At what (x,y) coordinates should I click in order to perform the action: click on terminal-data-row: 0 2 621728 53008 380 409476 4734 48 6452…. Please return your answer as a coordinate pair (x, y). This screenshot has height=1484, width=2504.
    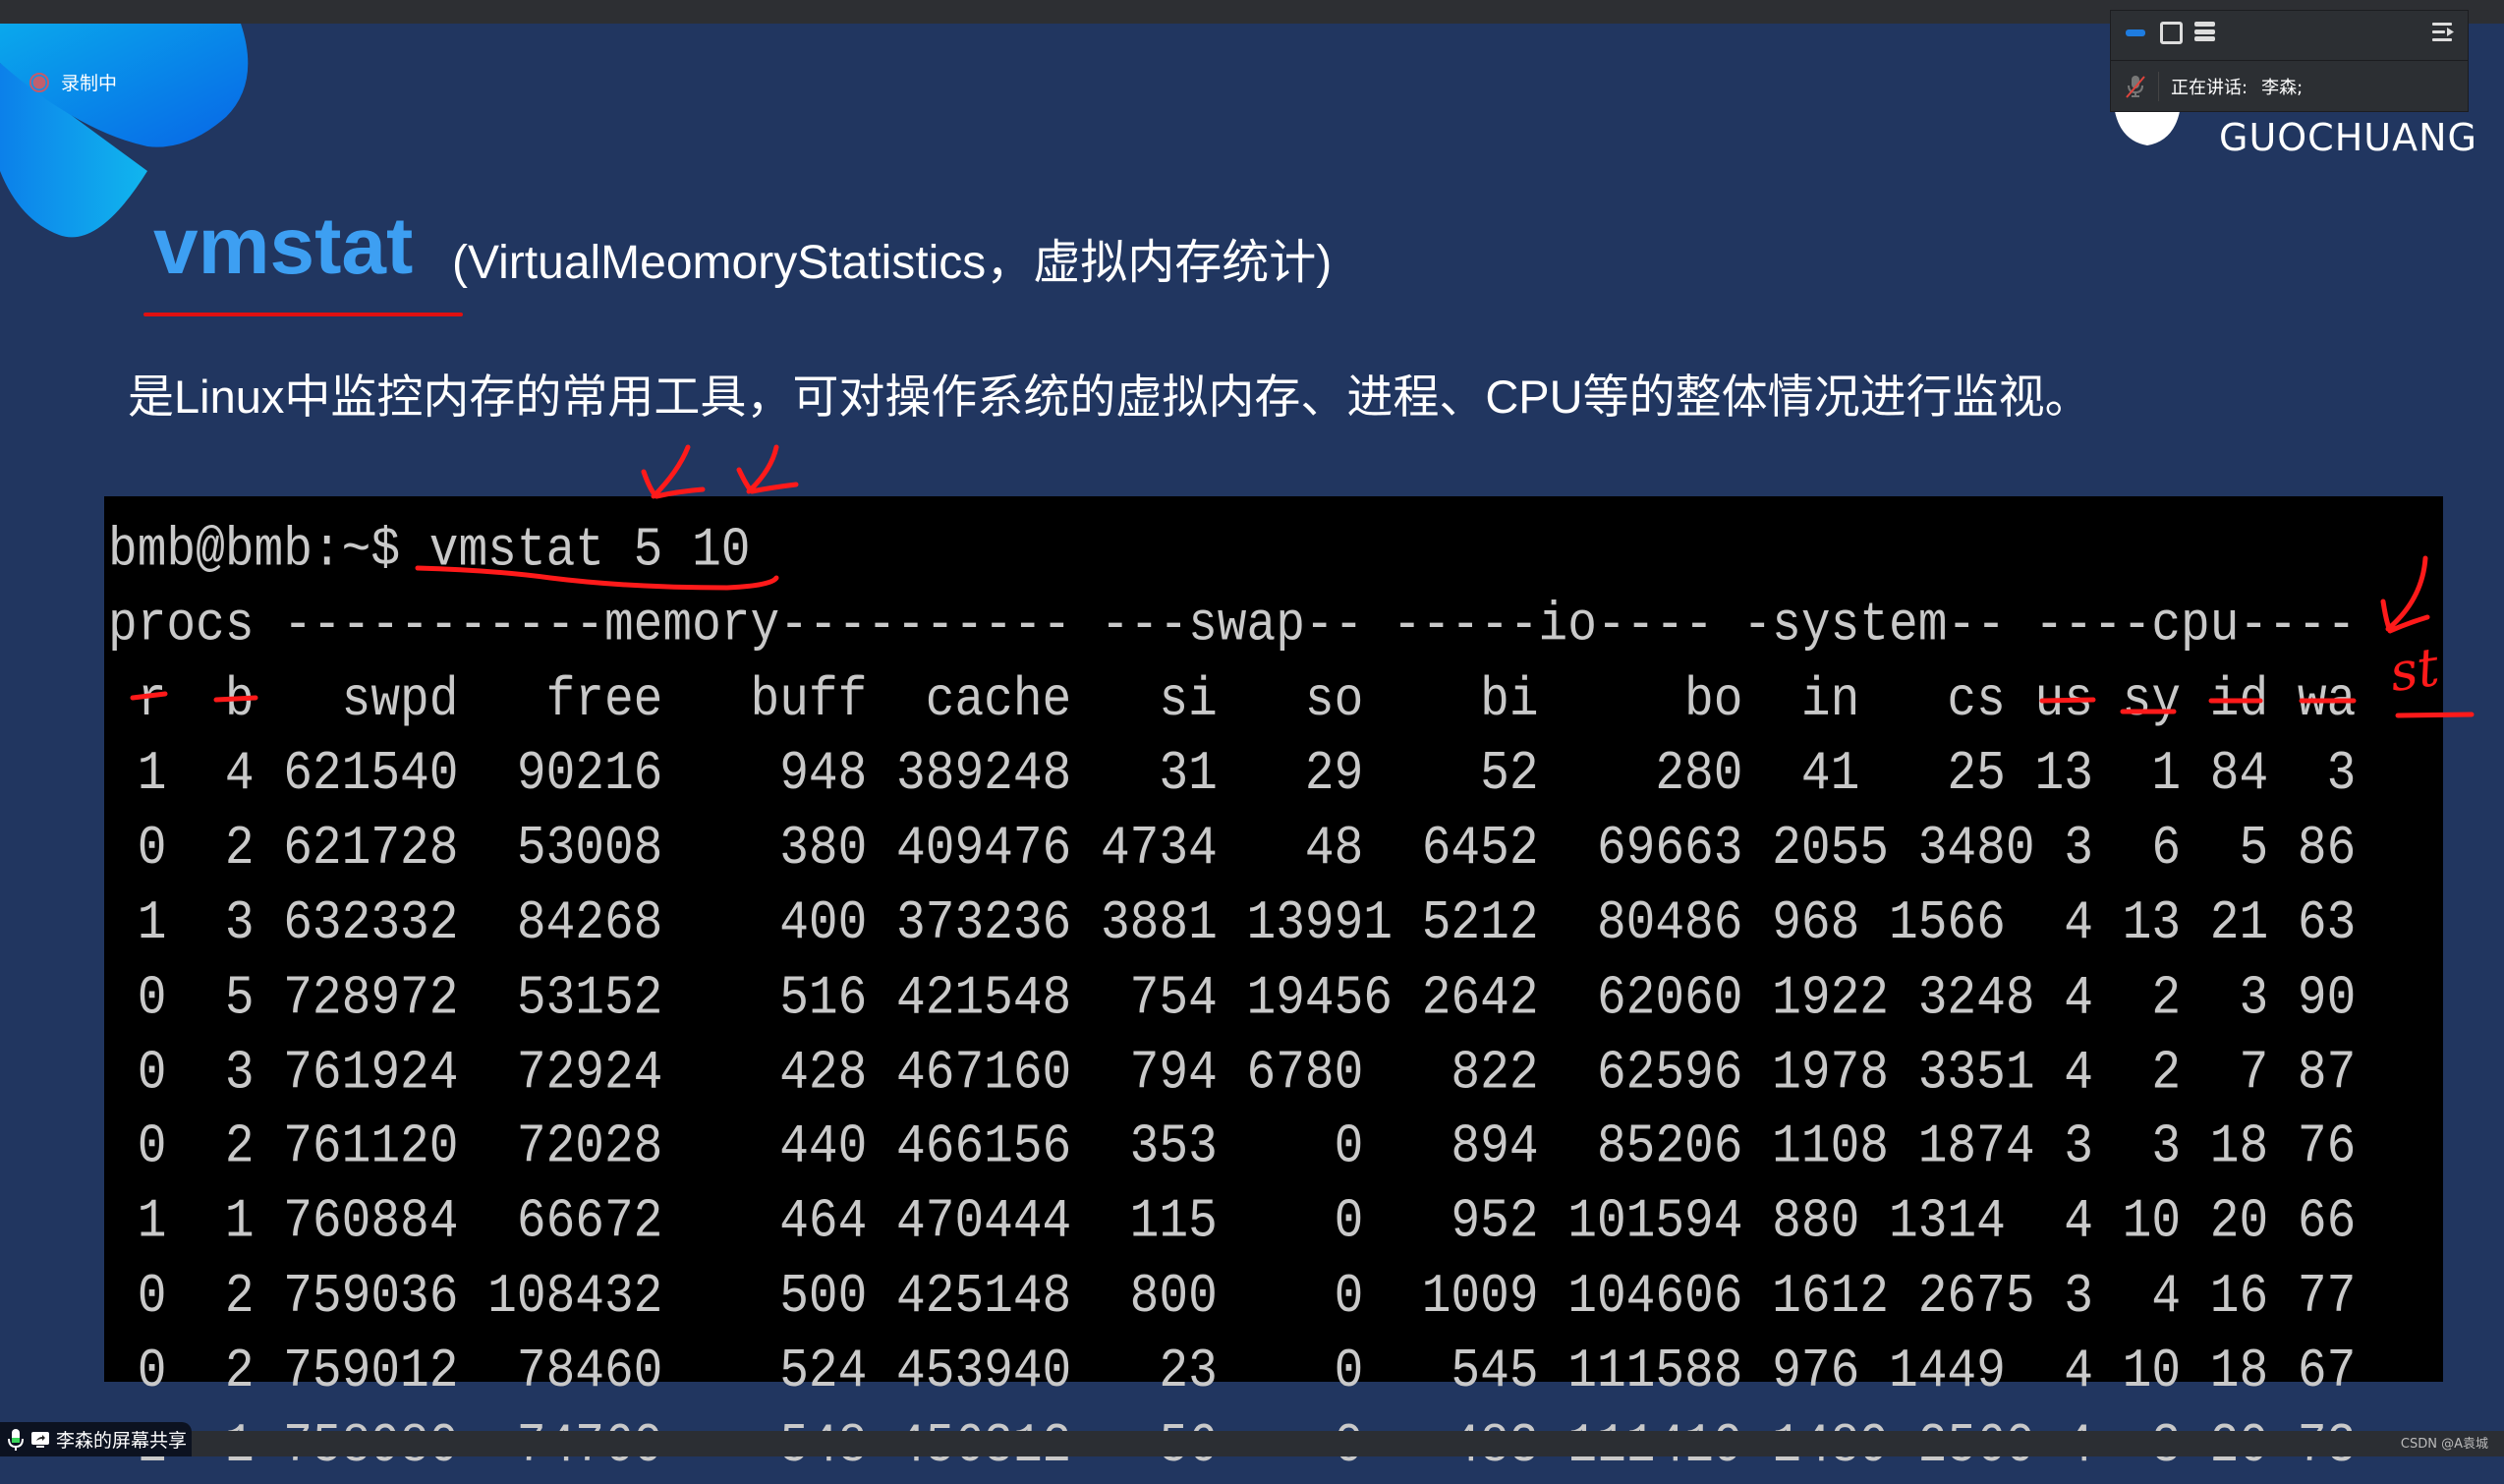
    Looking at the image, I should click on (1233, 849).